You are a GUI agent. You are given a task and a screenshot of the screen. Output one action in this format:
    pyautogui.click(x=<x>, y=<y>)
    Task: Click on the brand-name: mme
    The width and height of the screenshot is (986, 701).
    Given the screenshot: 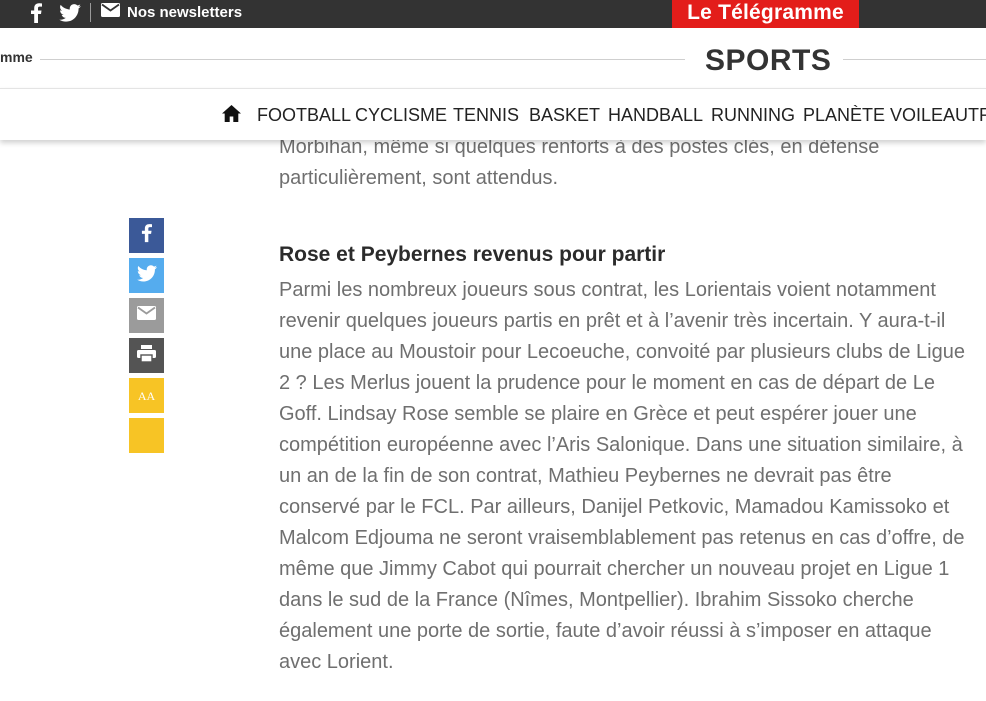 What is the action you would take?
    pyautogui.click(x=16, y=57)
    